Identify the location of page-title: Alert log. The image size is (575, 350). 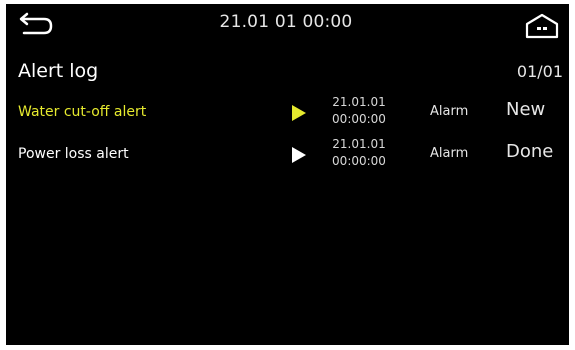
(58, 71).